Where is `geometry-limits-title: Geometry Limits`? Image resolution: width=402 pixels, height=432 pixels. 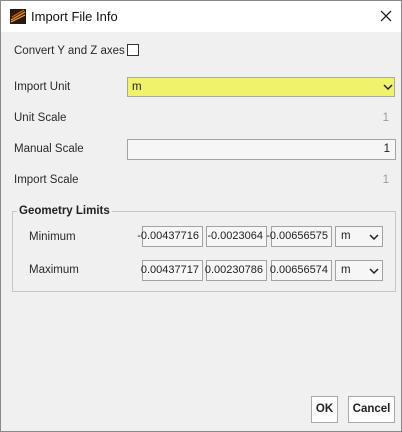
geometry-limits-title: Geometry Limits is located at coordinates (64, 211).